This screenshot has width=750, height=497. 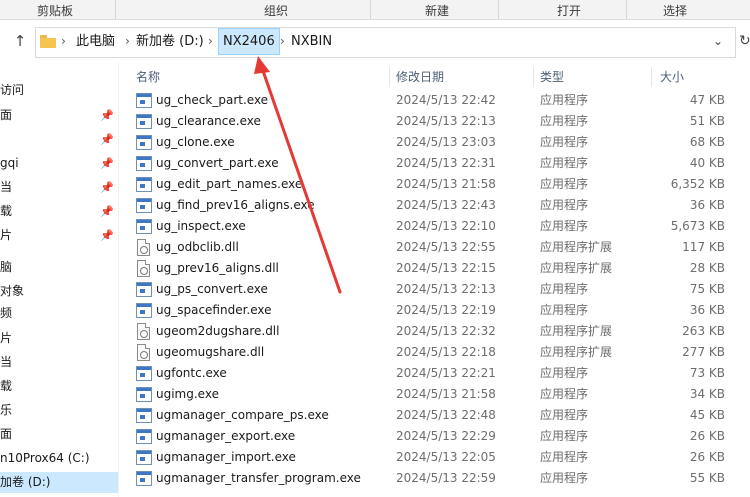 I want to click on file-size: 75 KB, so click(x=707, y=289).